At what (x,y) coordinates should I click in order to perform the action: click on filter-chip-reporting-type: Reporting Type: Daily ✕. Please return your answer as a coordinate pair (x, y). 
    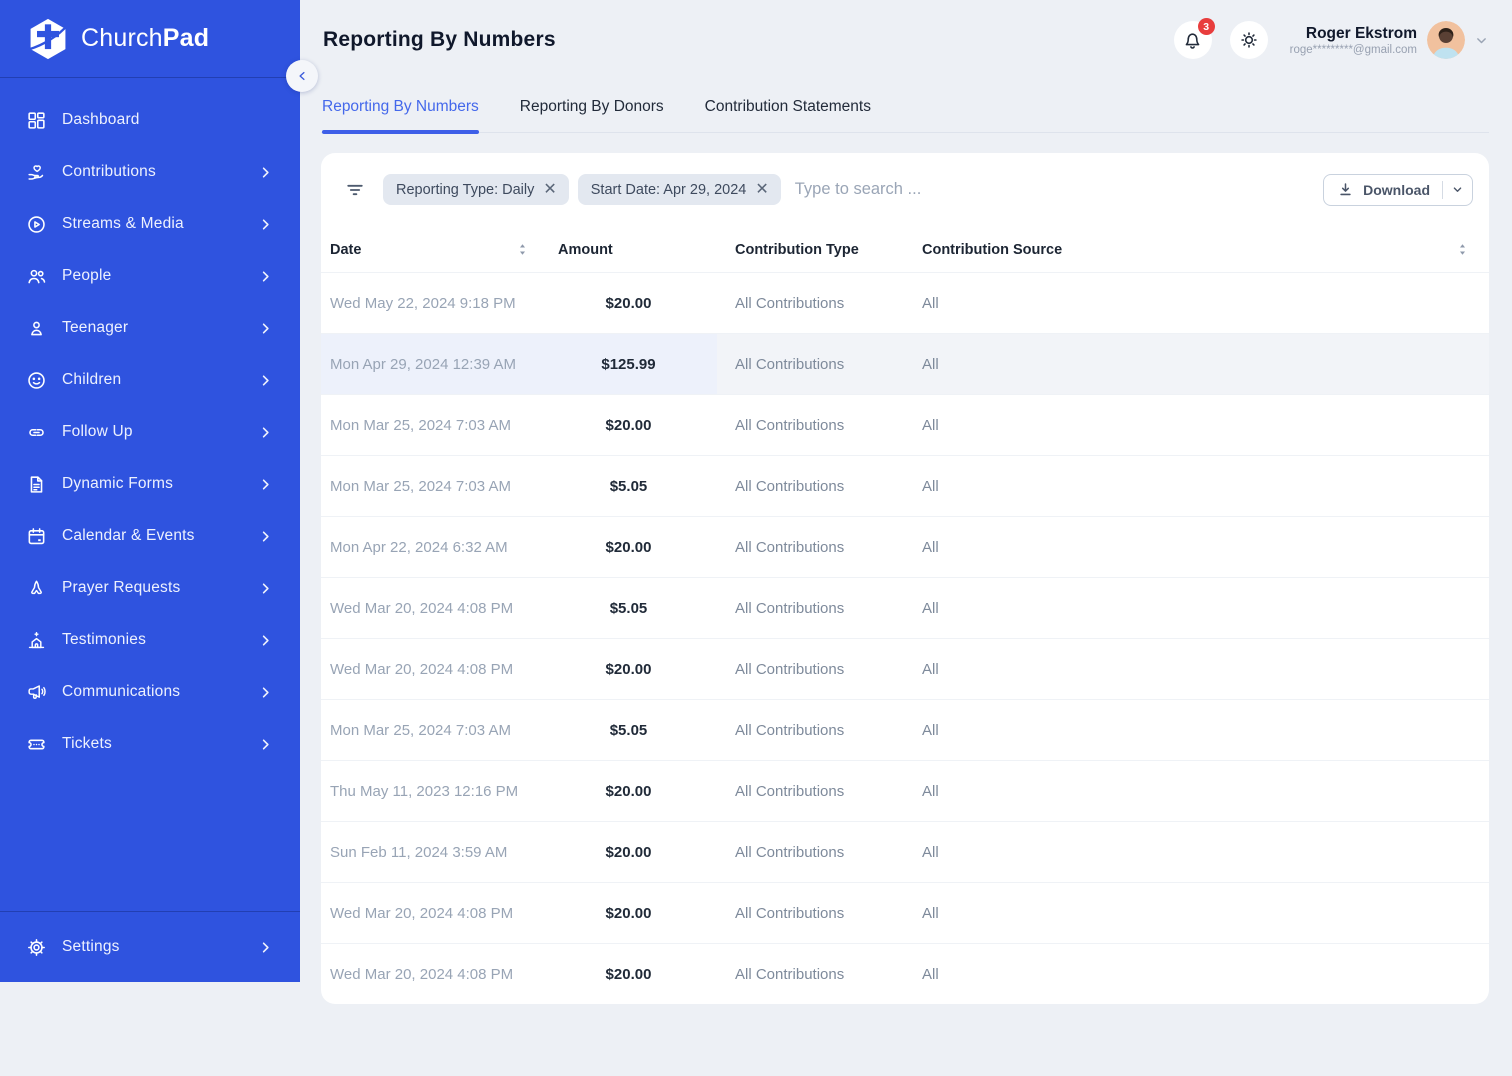
    Looking at the image, I should click on (476, 189).